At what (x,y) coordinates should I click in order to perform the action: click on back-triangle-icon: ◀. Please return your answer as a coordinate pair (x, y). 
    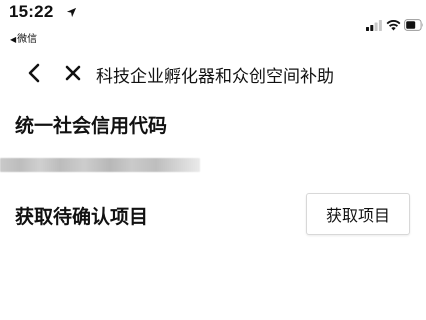
    Looking at the image, I should click on (13, 39).